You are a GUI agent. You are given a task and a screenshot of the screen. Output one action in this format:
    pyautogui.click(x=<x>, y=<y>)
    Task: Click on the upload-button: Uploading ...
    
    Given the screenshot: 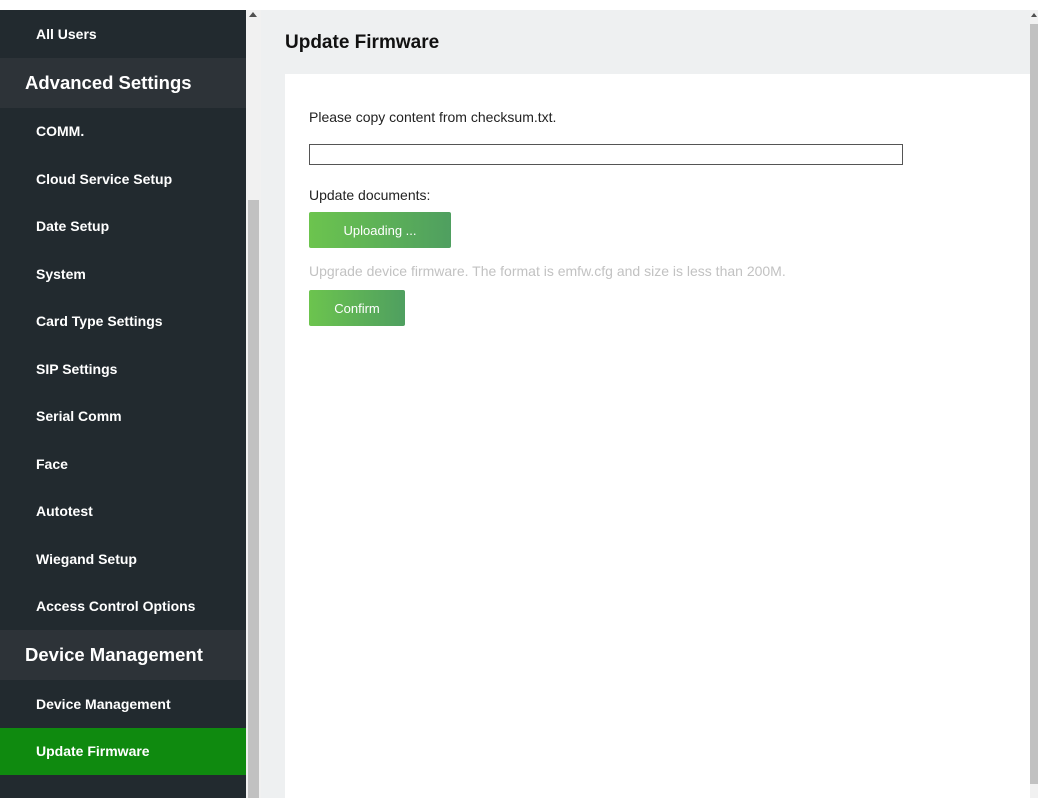 What is the action you would take?
    pyautogui.click(x=380, y=230)
    